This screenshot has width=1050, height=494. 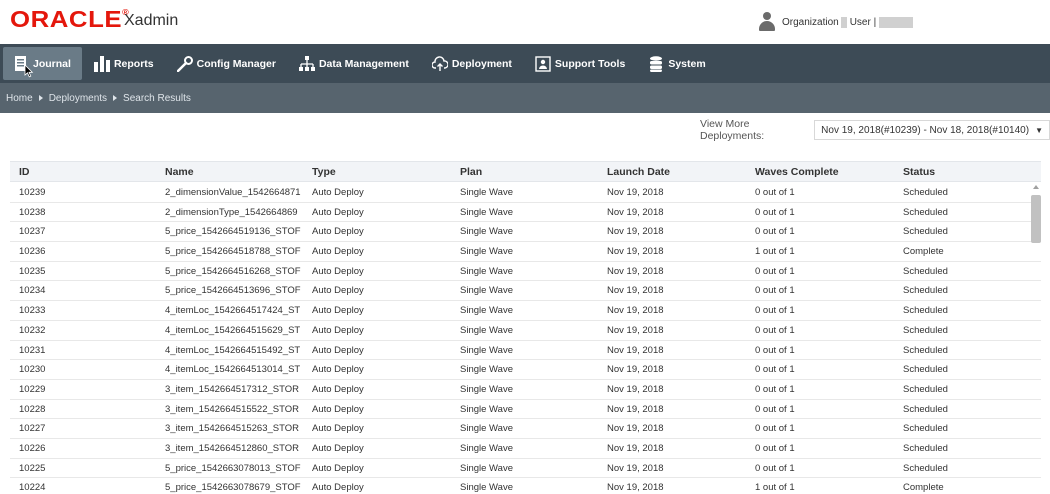 I want to click on nav-support-tools: Support Tools, so click(x=580, y=63).